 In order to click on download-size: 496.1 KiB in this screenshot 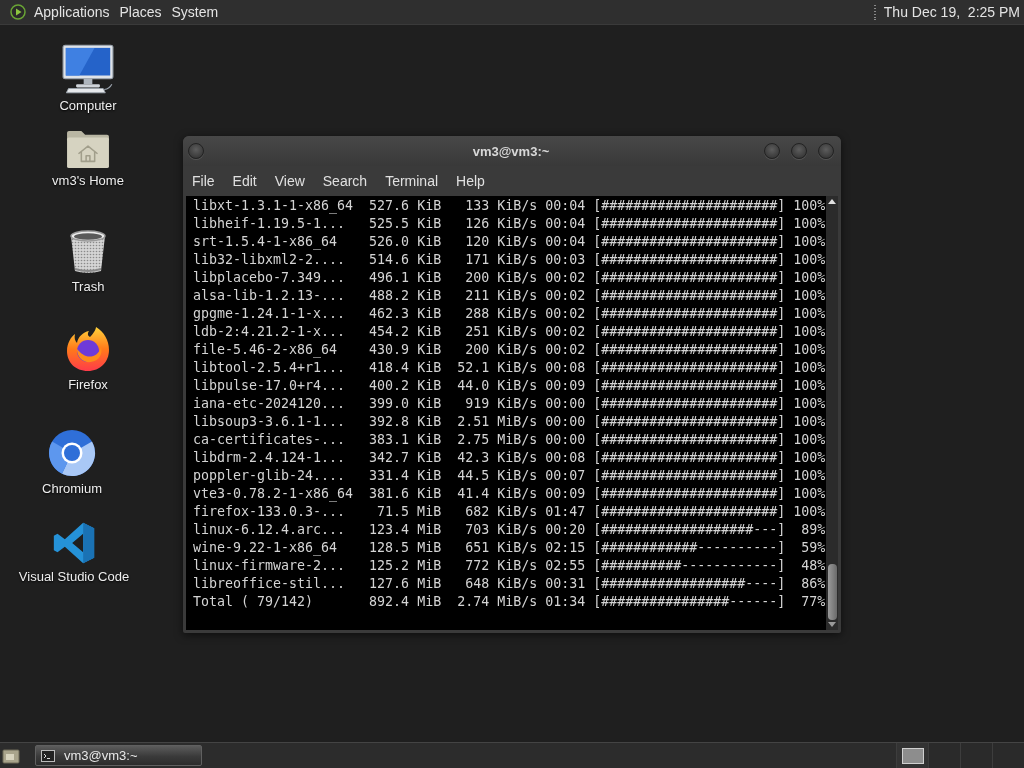, I will do `click(405, 278)`.